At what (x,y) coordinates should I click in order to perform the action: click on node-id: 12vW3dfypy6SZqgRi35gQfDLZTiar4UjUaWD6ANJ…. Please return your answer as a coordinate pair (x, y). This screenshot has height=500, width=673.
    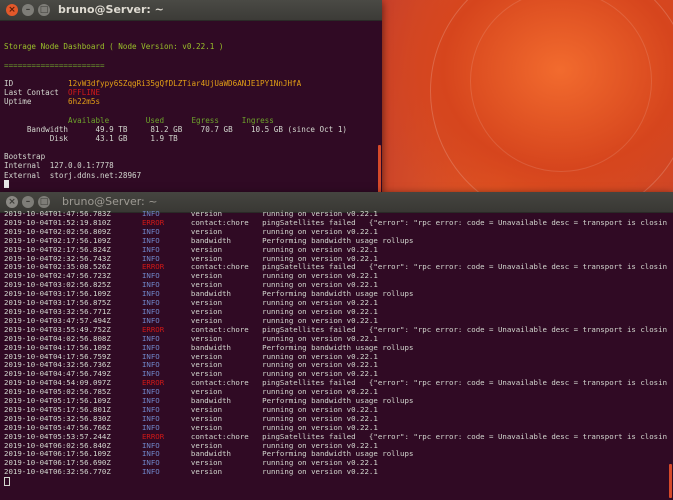
    Looking at the image, I should click on (185, 83).